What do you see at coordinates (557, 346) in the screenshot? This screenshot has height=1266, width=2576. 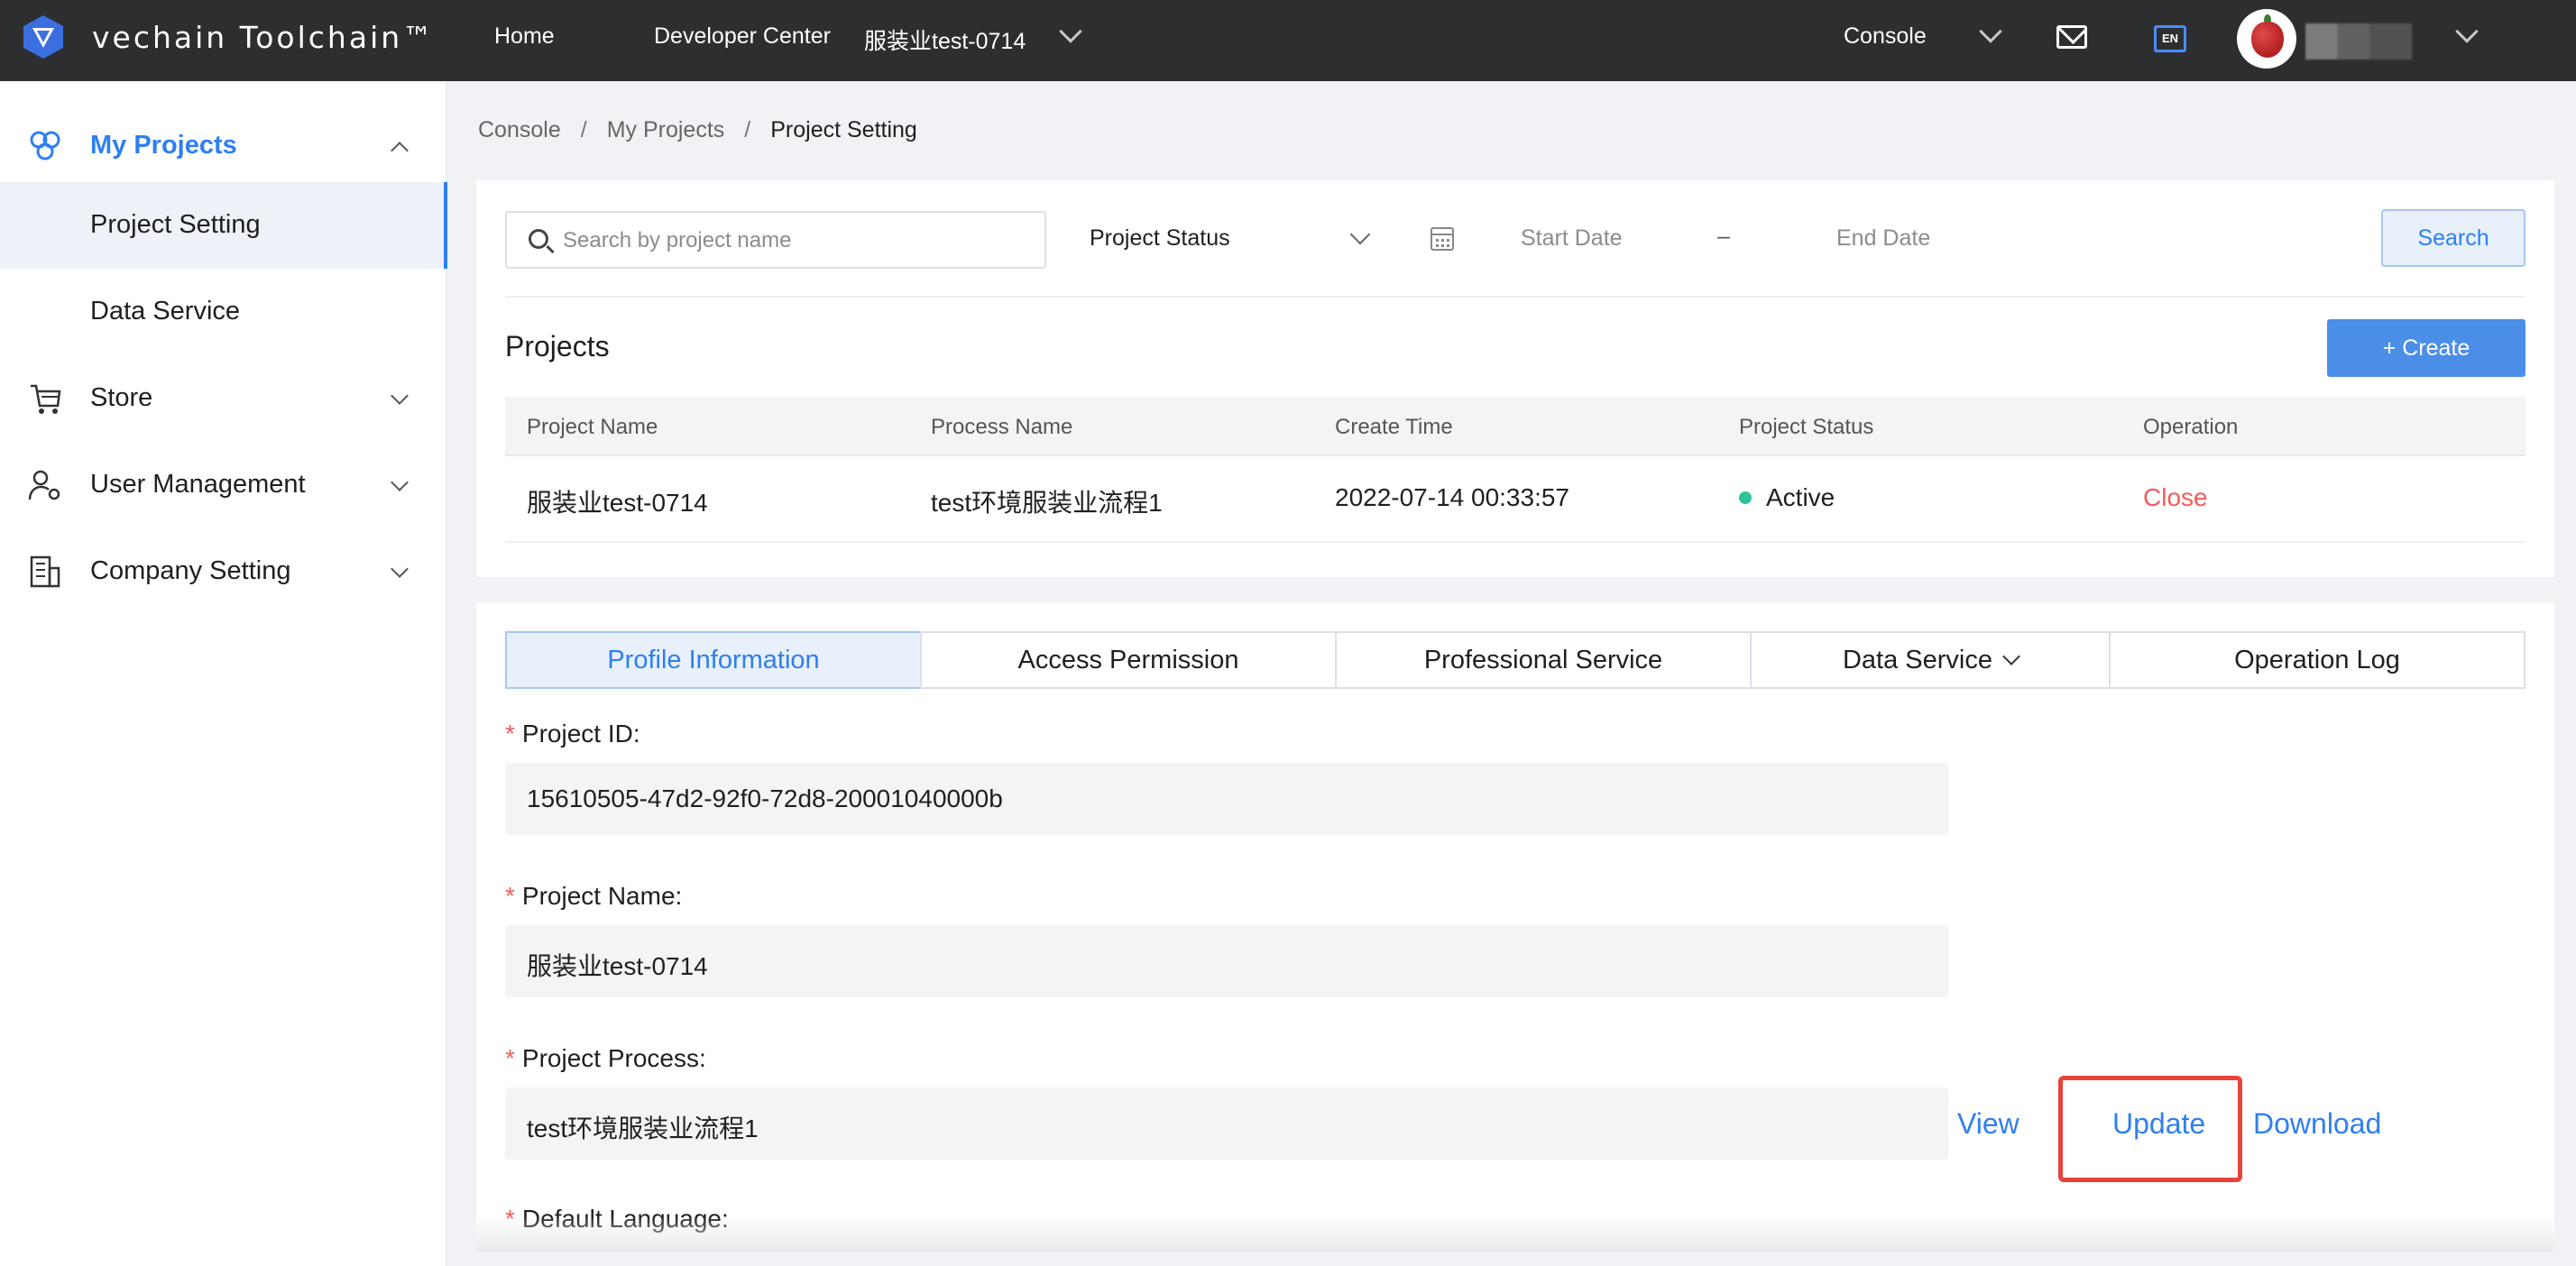 I see `projects-title: Projects` at bounding box center [557, 346].